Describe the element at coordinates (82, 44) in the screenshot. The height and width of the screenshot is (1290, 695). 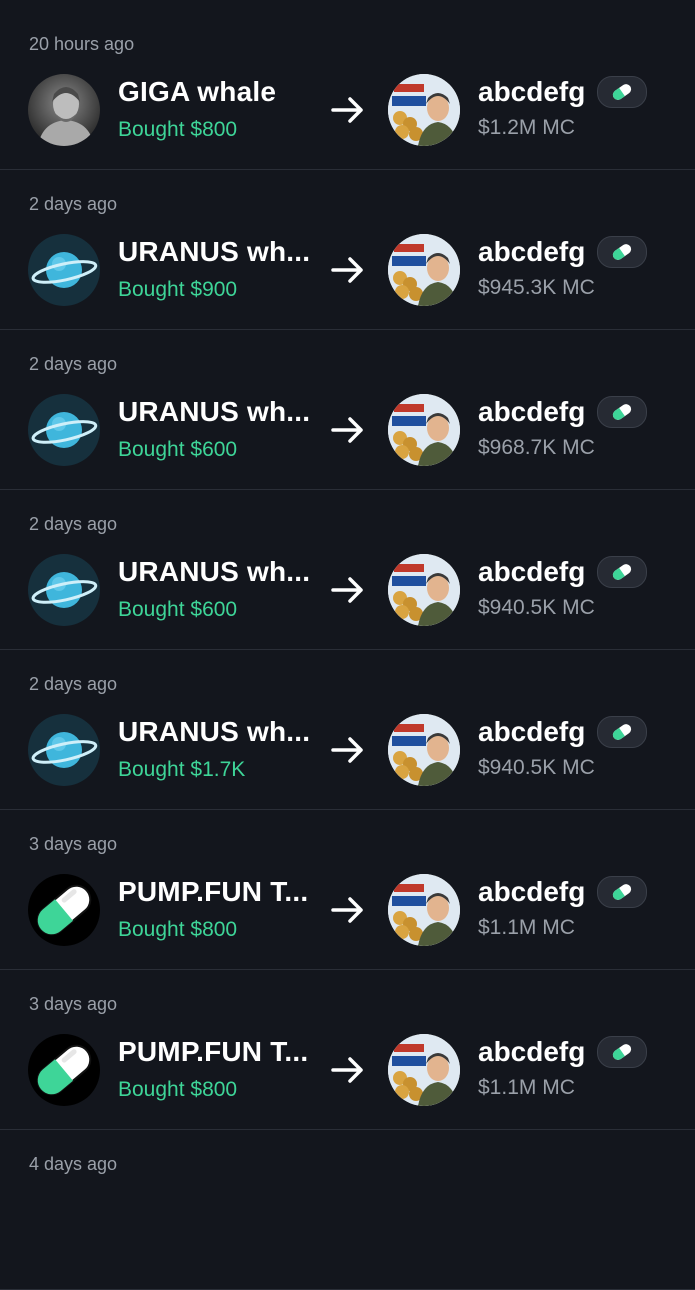
I see `timestamp: 20 hours ago` at that location.